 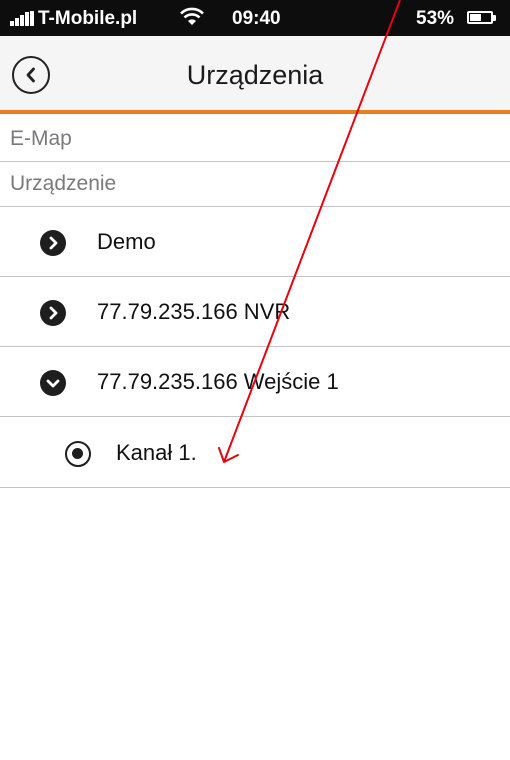 I want to click on channel-row: Kanał 1., so click(x=255, y=453).